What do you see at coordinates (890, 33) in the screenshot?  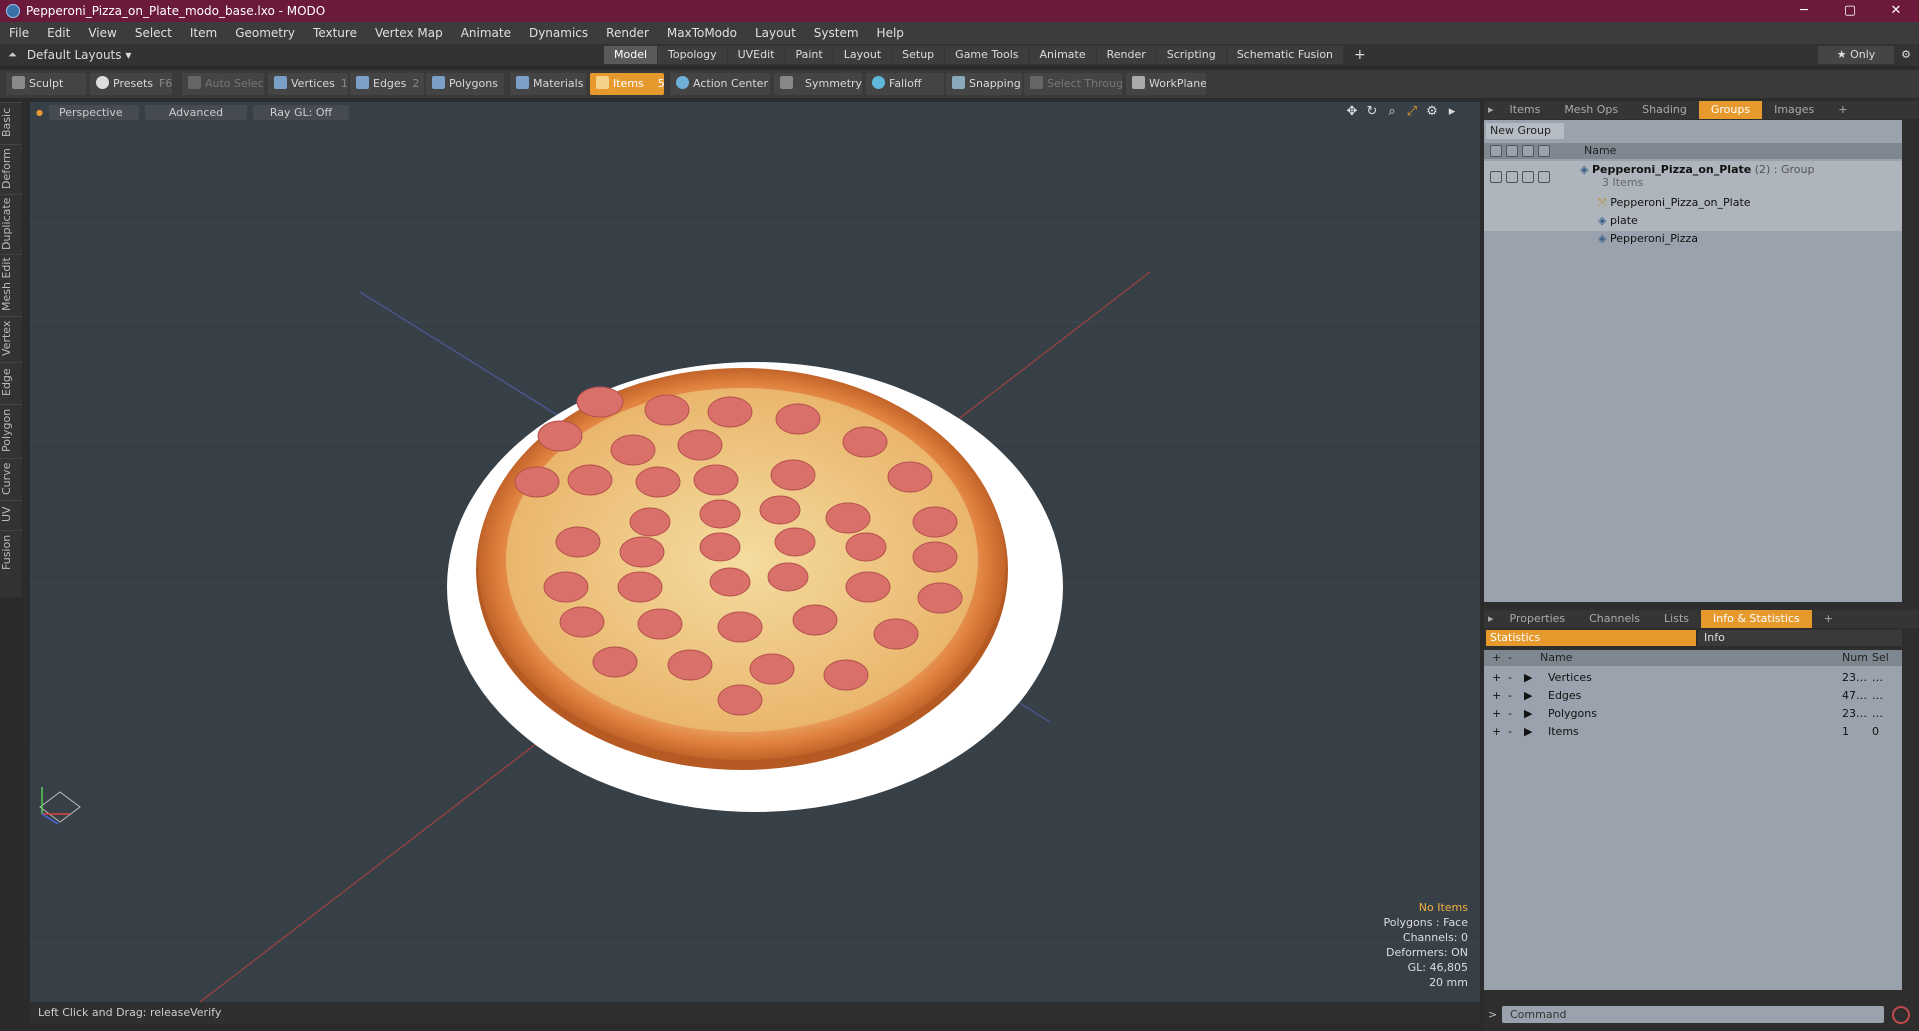 I see `menu-help: Help` at bounding box center [890, 33].